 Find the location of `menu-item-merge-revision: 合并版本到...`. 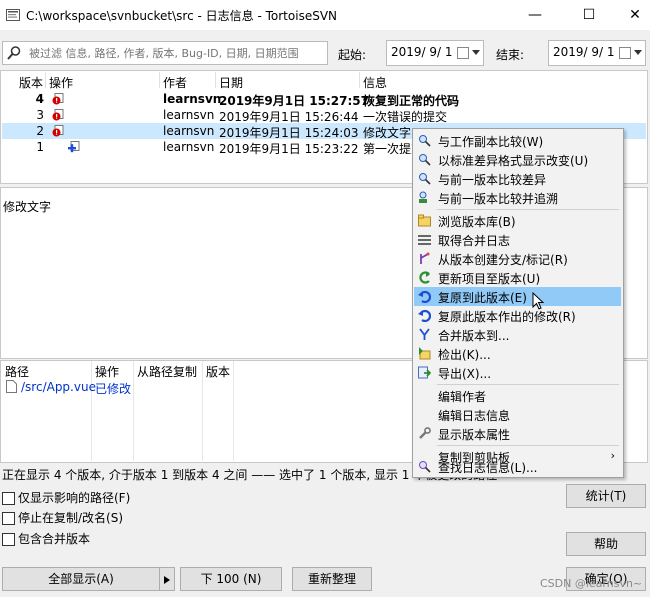

menu-item-merge-revision: 合并版本到... is located at coordinates (517, 334).